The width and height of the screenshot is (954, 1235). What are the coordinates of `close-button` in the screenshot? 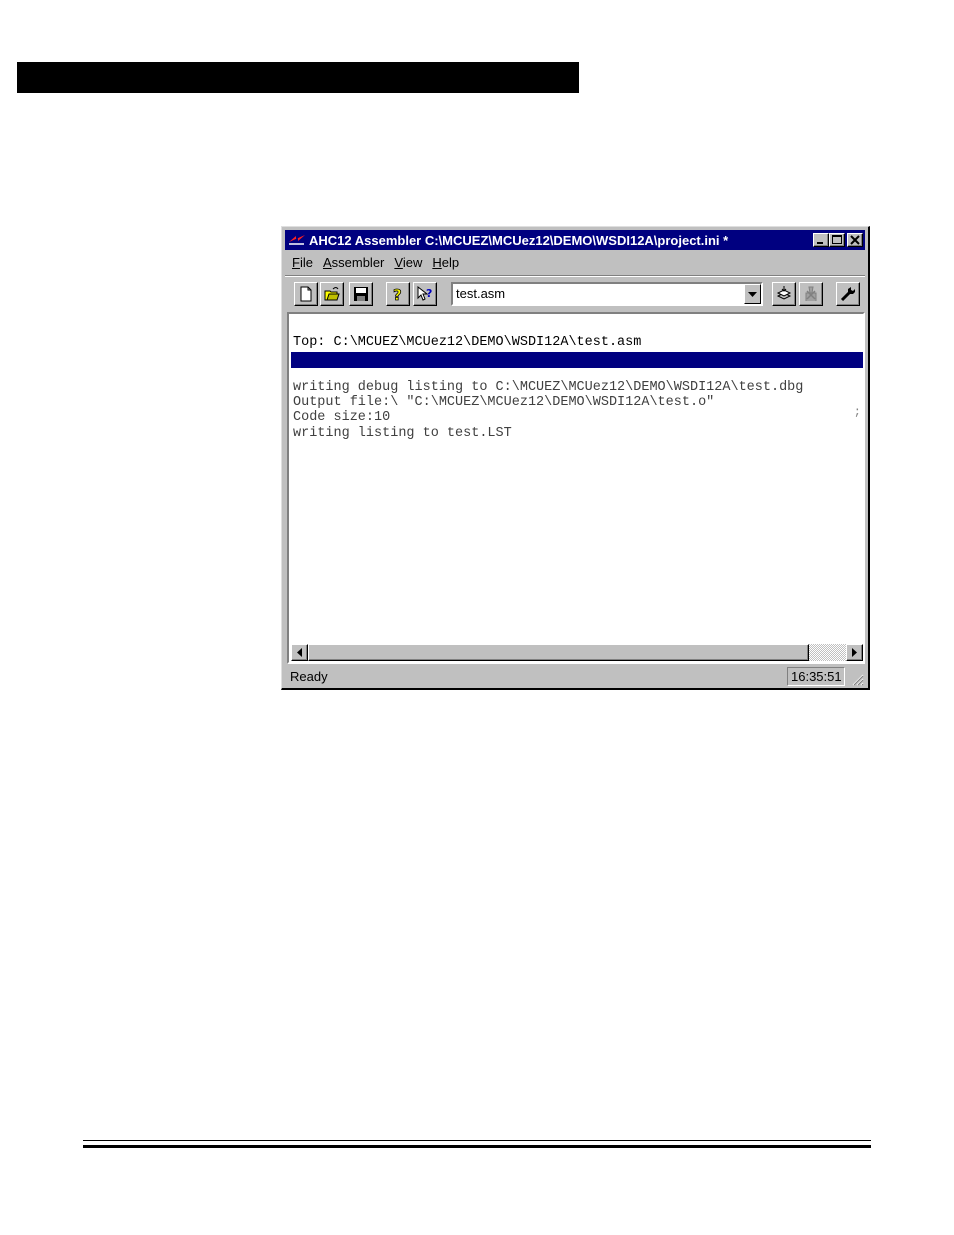 It's located at (855, 240).